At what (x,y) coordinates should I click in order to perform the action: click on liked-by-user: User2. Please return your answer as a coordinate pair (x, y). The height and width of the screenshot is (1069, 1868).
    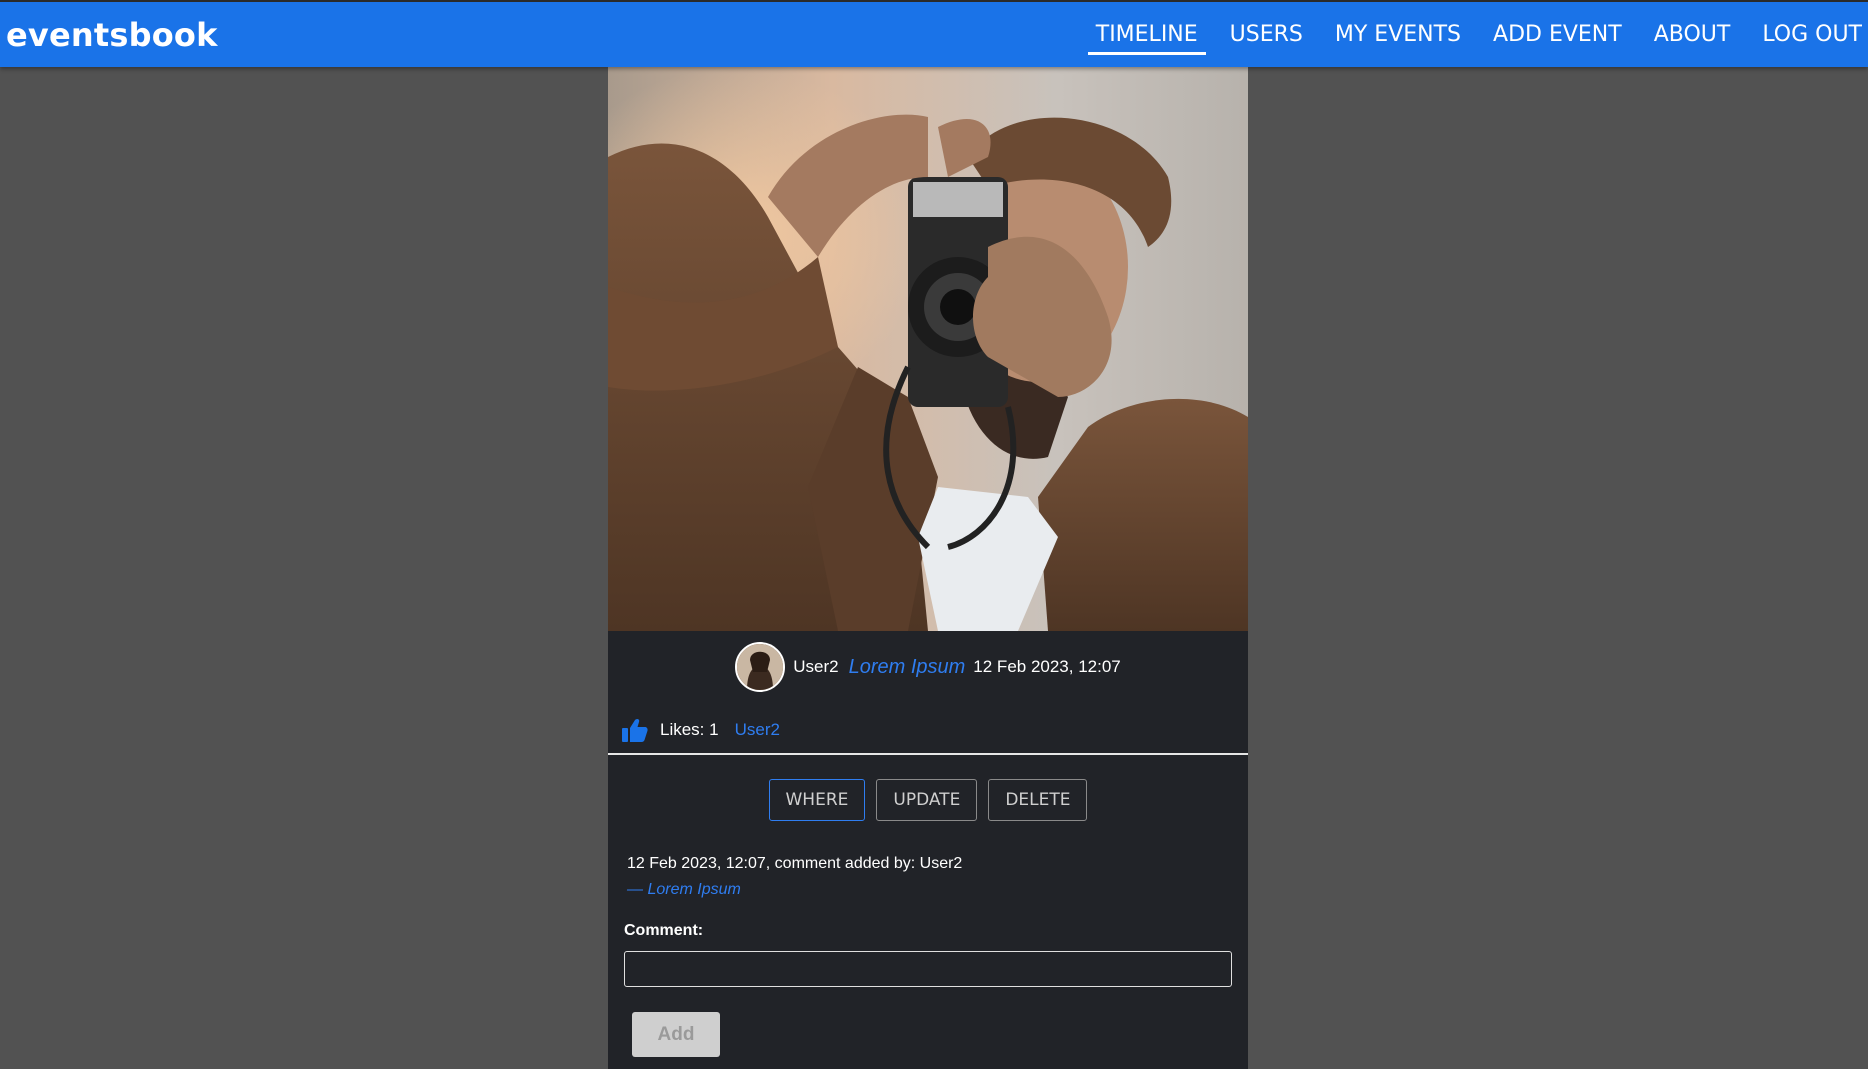
    Looking at the image, I should click on (757, 730).